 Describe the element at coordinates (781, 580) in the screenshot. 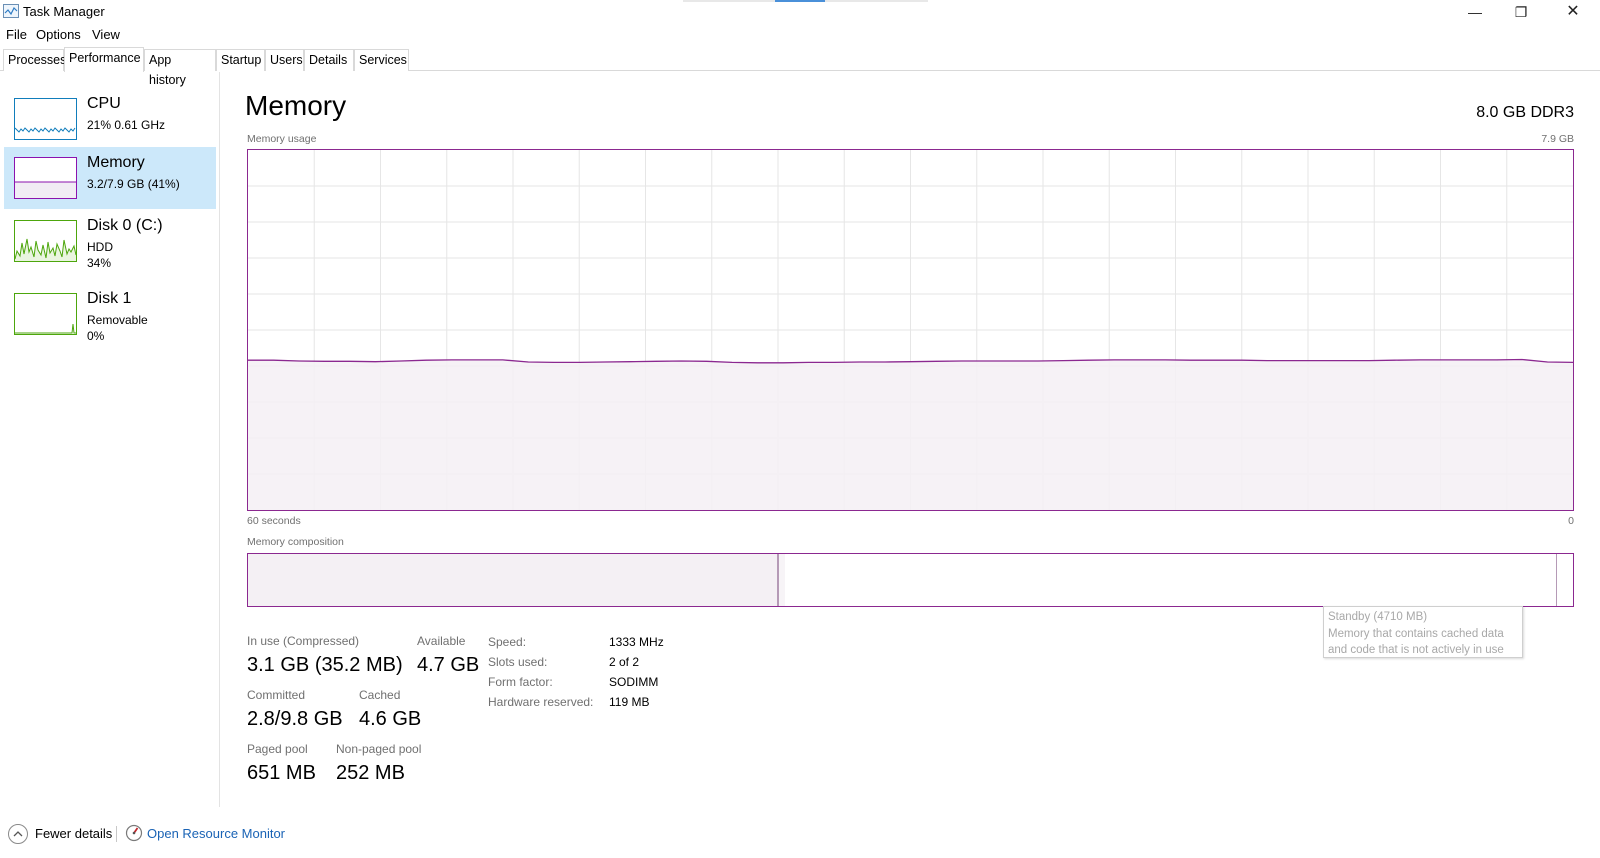

I see `composition-modified` at that location.